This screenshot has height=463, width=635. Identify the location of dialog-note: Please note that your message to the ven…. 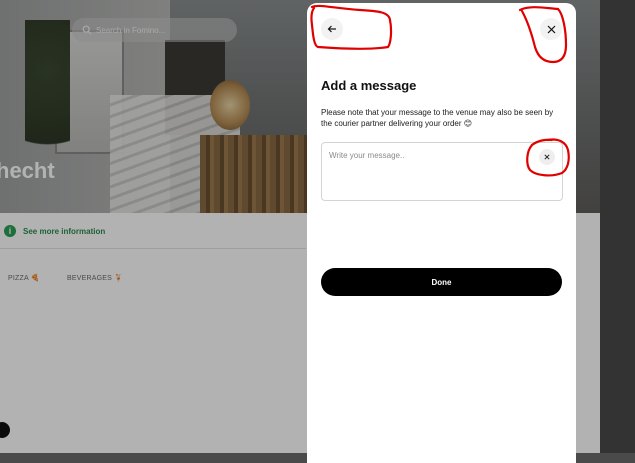
(437, 118).